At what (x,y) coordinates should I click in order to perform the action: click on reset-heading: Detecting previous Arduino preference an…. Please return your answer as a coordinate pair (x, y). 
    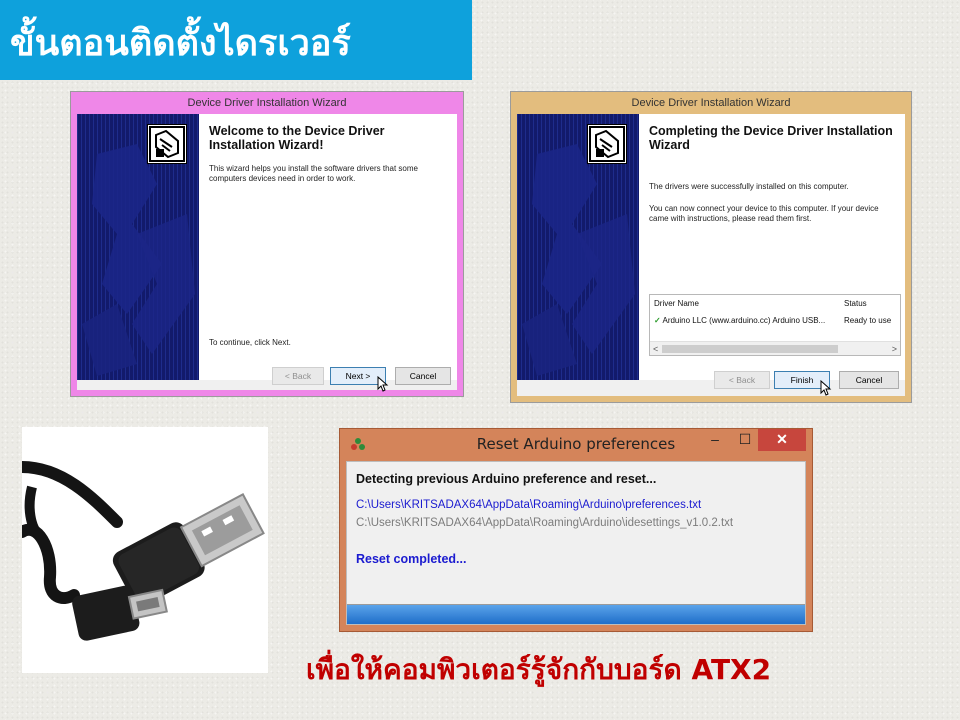
    Looking at the image, I should click on (506, 479).